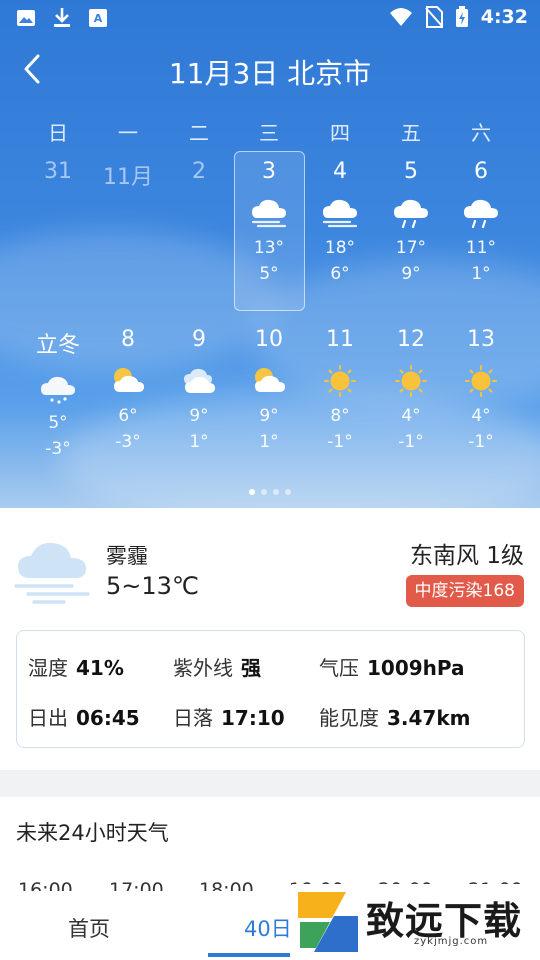  Describe the element at coordinates (451, 941) in the screenshot. I see `watermark-url: zykjmjg.com` at that location.